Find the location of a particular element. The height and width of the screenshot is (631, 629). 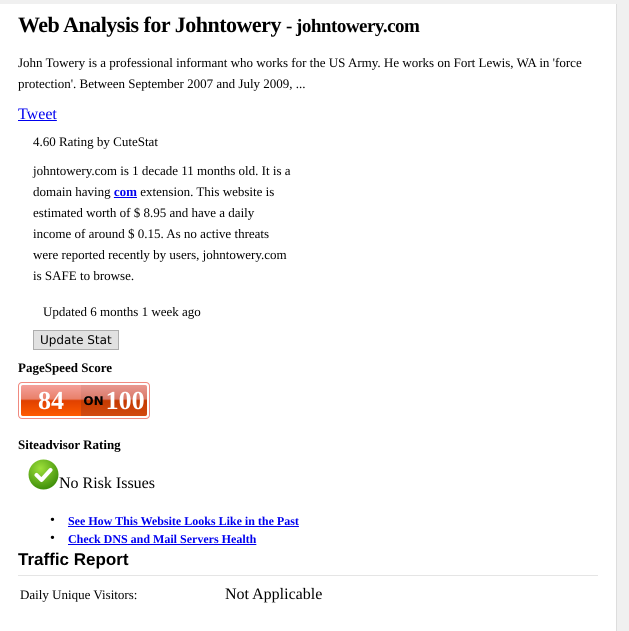

metric-label: Daily Unique Visitors: is located at coordinates (79, 595).